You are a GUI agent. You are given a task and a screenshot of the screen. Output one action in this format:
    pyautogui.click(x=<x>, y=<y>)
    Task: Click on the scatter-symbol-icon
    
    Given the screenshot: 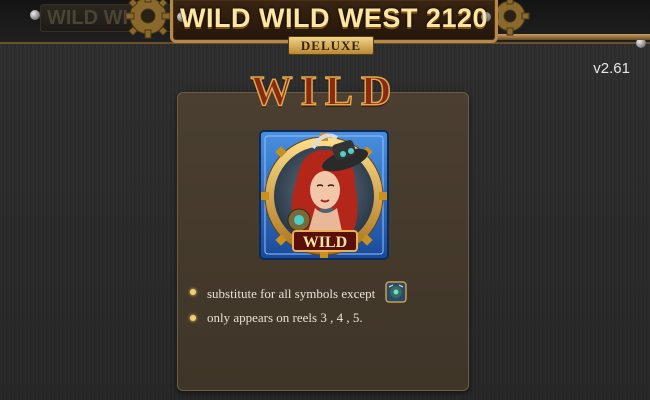 What is the action you would take?
    pyautogui.click(x=395, y=292)
    